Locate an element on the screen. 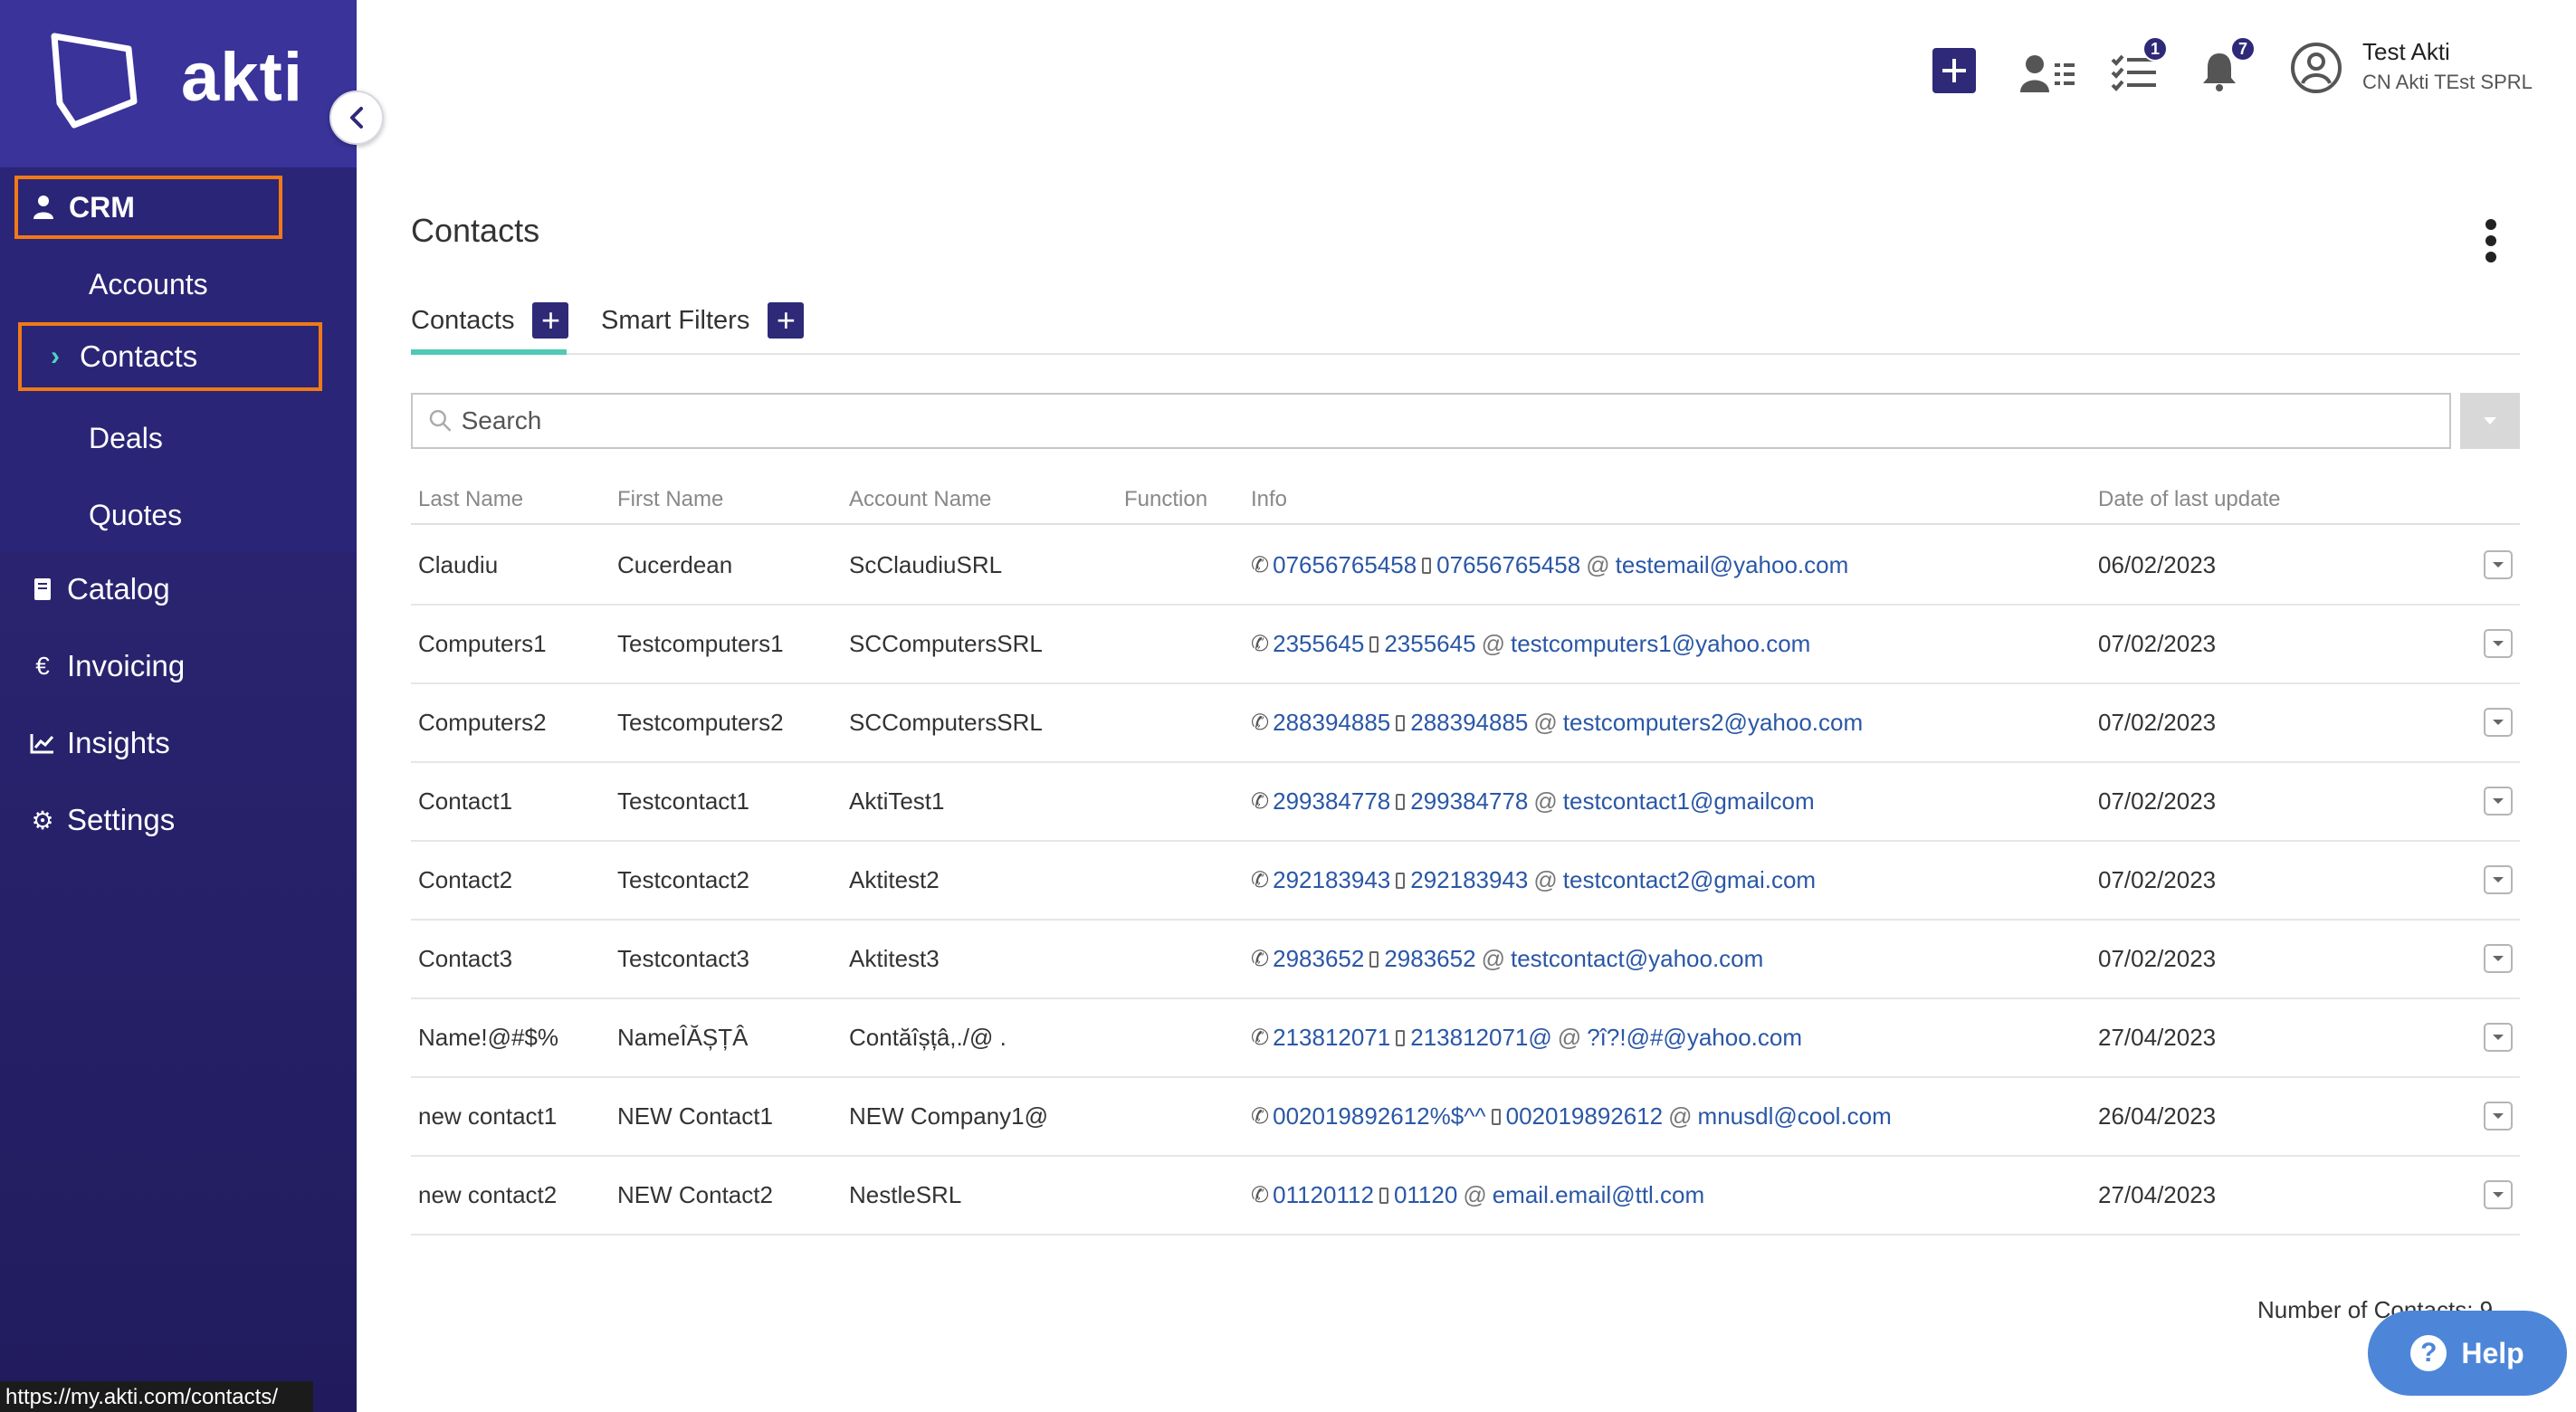 The width and height of the screenshot is (2576, 1412). collapse-sidebar-button is located at coordinates (356, 118).